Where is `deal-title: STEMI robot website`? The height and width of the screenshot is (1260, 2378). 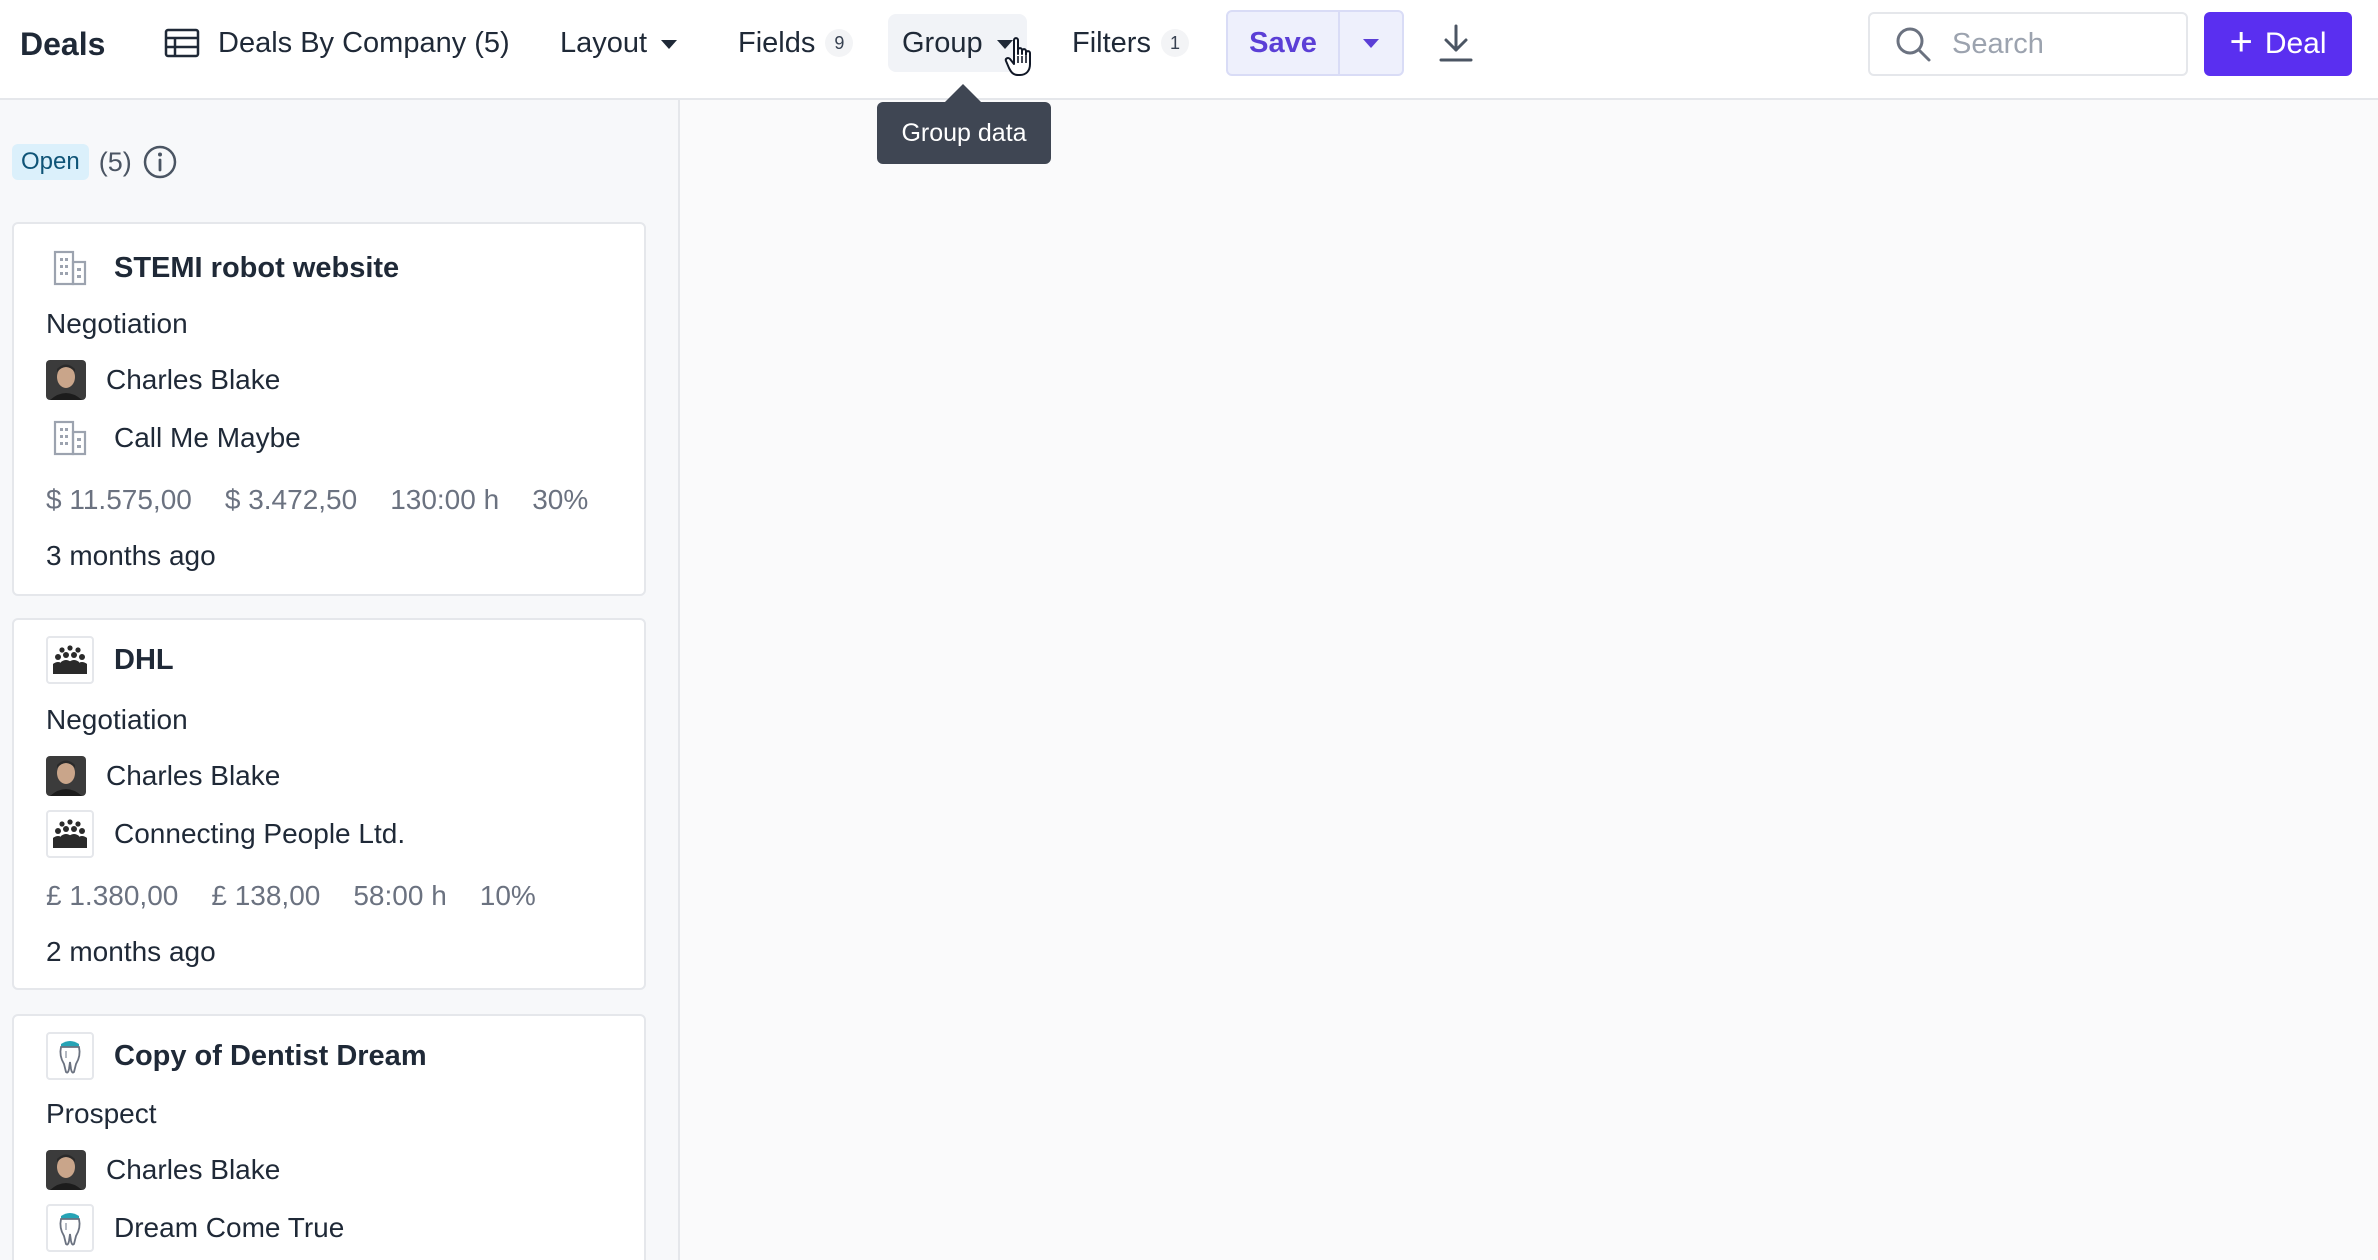 deal-title: STEMI robot website is located at coordinates (257, 267).